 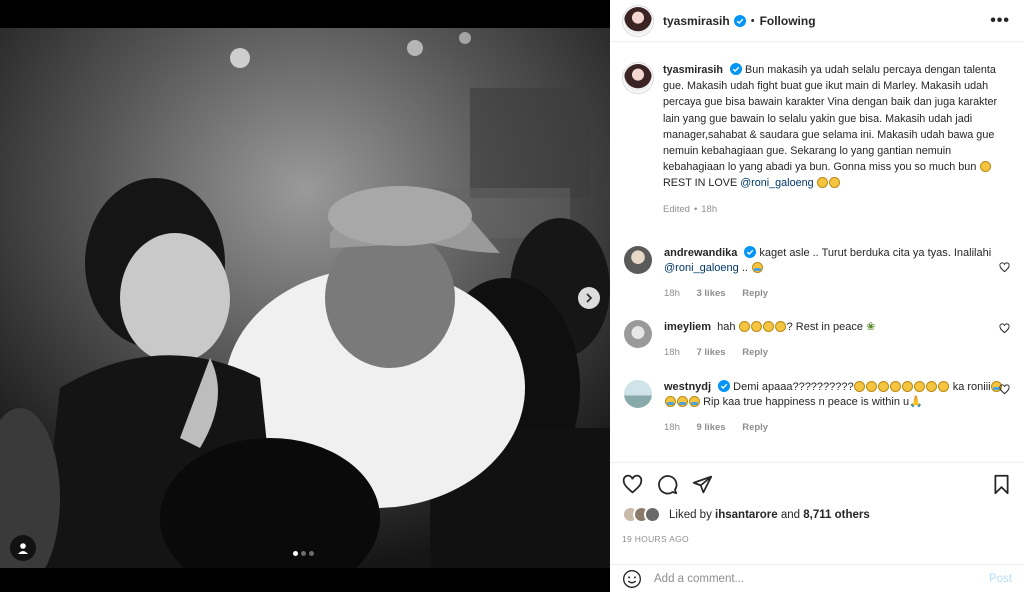 What do you see at coordinates (711, 427) in the screenshot?
I see `comment-likes: 9 likes` at bounding box center [711, 427].